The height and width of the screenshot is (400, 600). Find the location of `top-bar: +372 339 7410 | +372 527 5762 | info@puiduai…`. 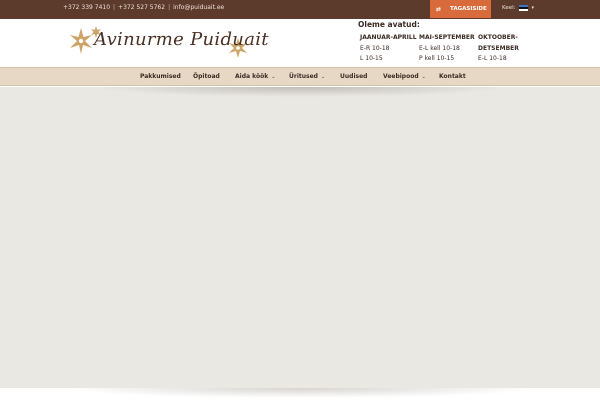

top-bar: +372 339 7410 | +372 527 5762 | info@puiduai… is located at coordinates (300, 9).